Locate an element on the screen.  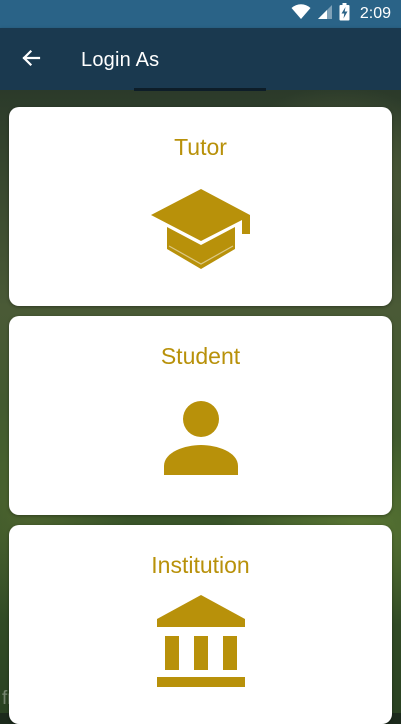
back-button is located at coordinates (31, 60).